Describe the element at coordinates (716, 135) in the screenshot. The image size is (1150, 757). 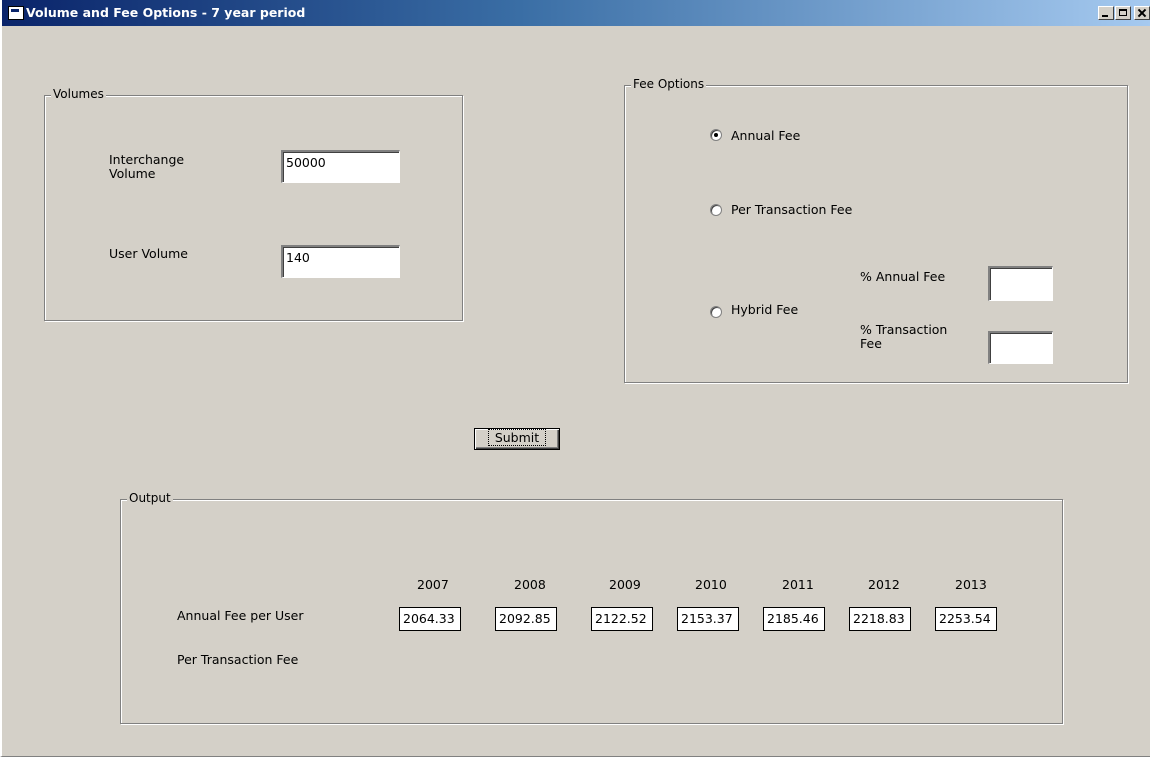
I see `annual-fee-radio` at that location.